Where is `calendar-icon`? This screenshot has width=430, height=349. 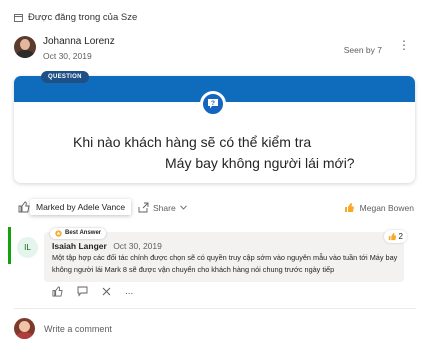 calendar-icon is located at coordinates (18, 17).